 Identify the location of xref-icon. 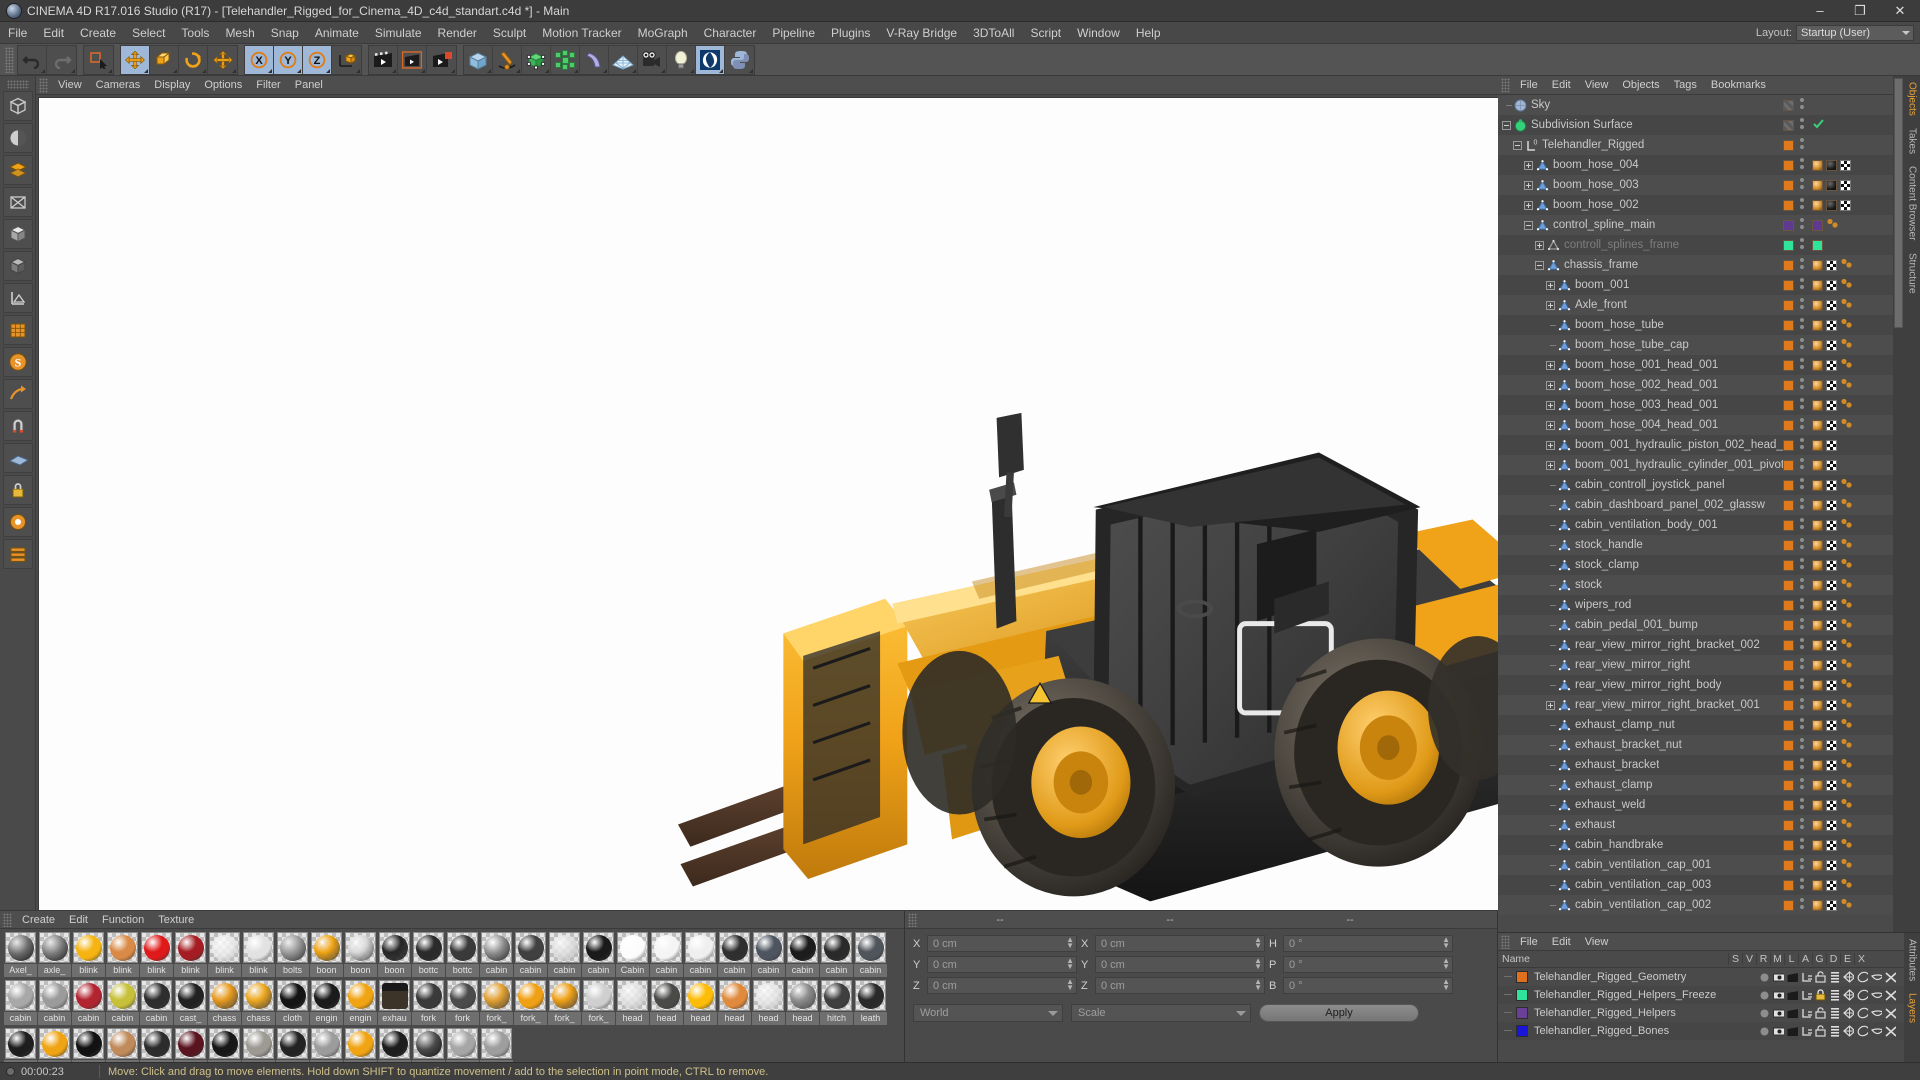
(1890, 977).